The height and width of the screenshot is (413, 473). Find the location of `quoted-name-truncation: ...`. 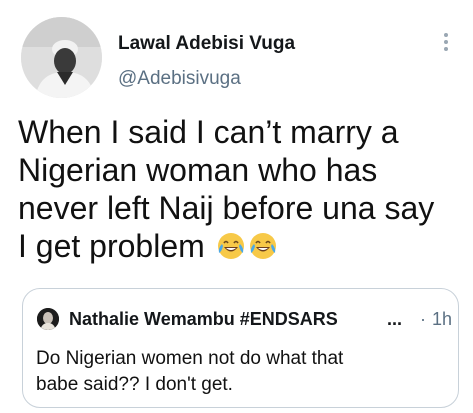

quoted-name-truncation: ... is located at coordinates (395, 319).